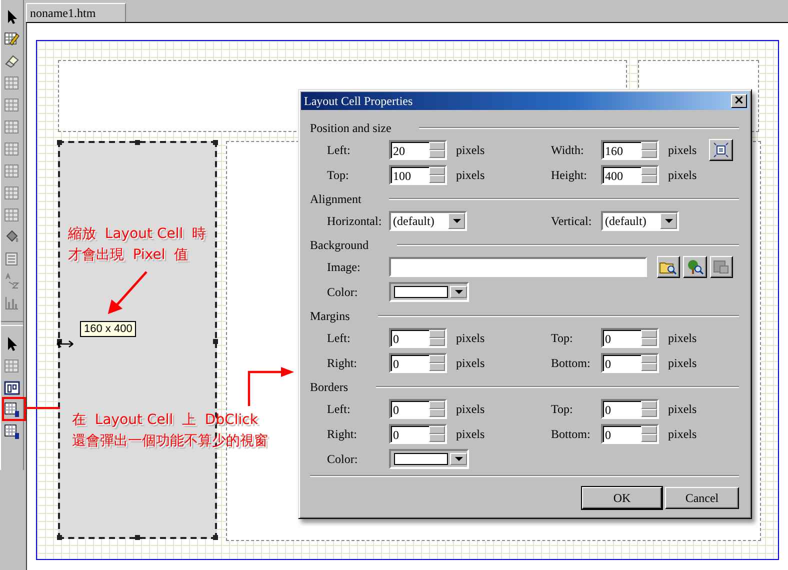 This screenshot has height=570, width=788. What do you see at coordinates (351, 128) in the screenshot?
I see `section-title: Position and size` at bounding box center [351, 128].